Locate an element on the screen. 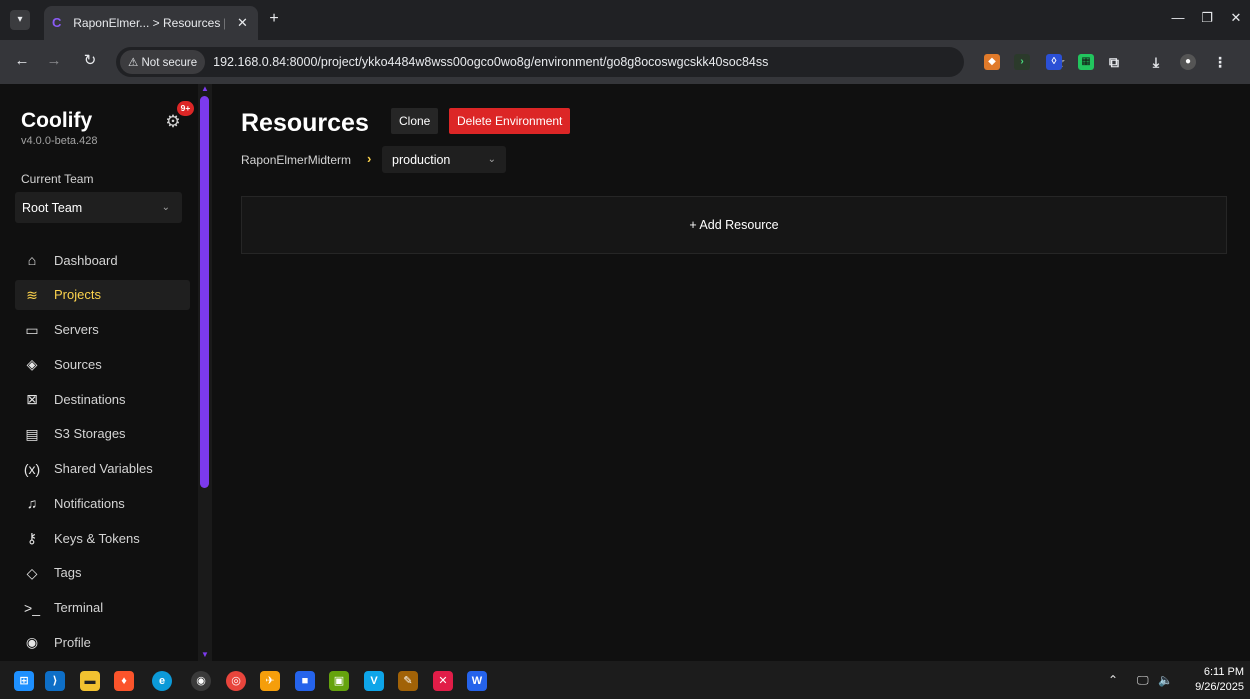 This screenshot has height=699, width=1250. extension-shield-icon: ◊ is located at coordinates (1054, 62).